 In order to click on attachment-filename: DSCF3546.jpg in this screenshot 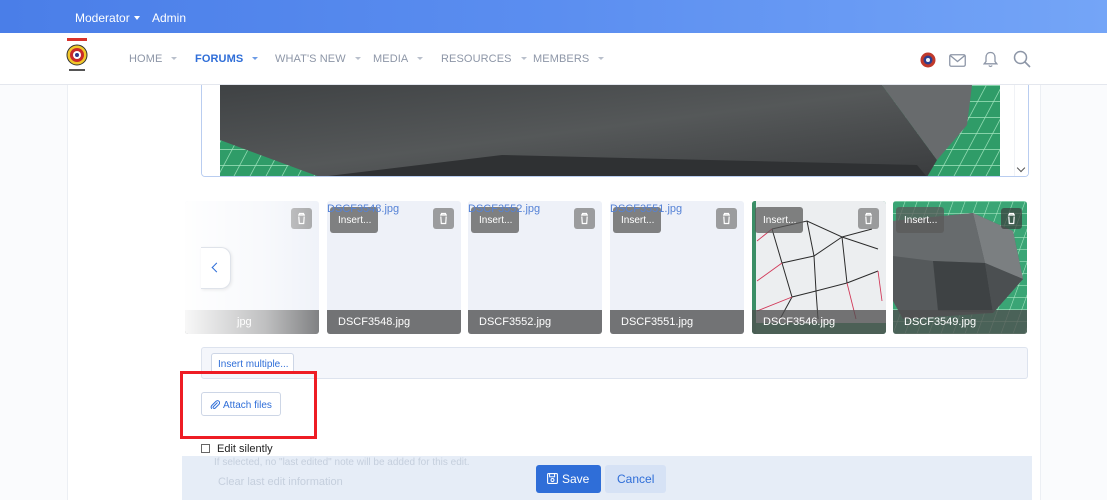, I will do `click(819, 322)`.